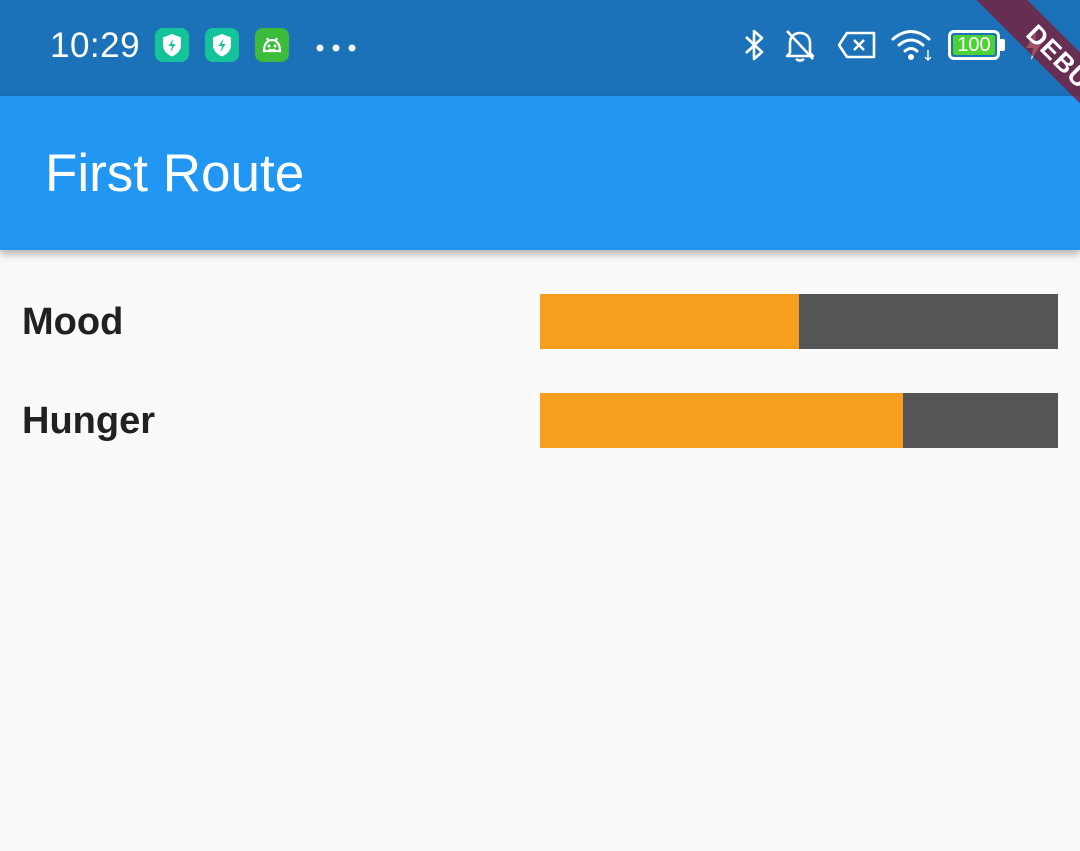  What do you see at coordinates (272, 45) in the screenshot?
I see `android-robot-icon` at bounding box center [272, 45].